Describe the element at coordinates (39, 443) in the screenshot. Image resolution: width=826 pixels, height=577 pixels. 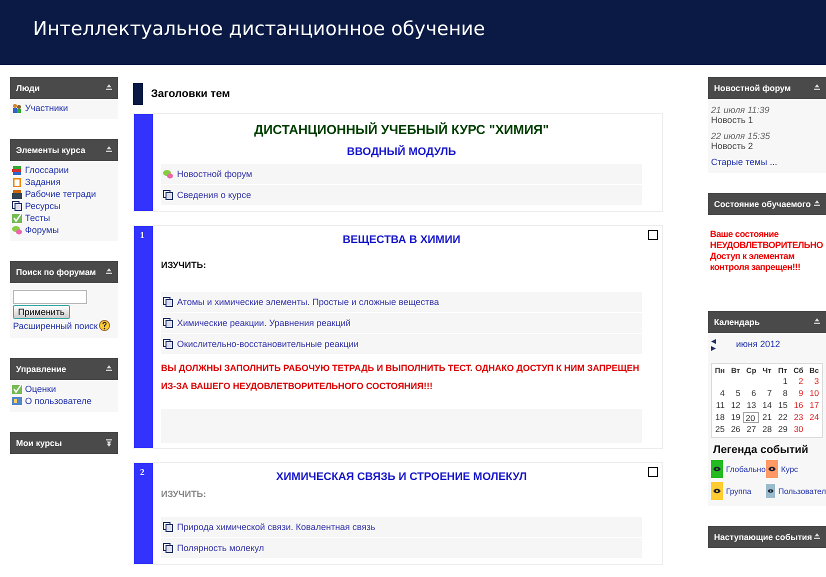
I see `block-title: Мои курсы` at that location.